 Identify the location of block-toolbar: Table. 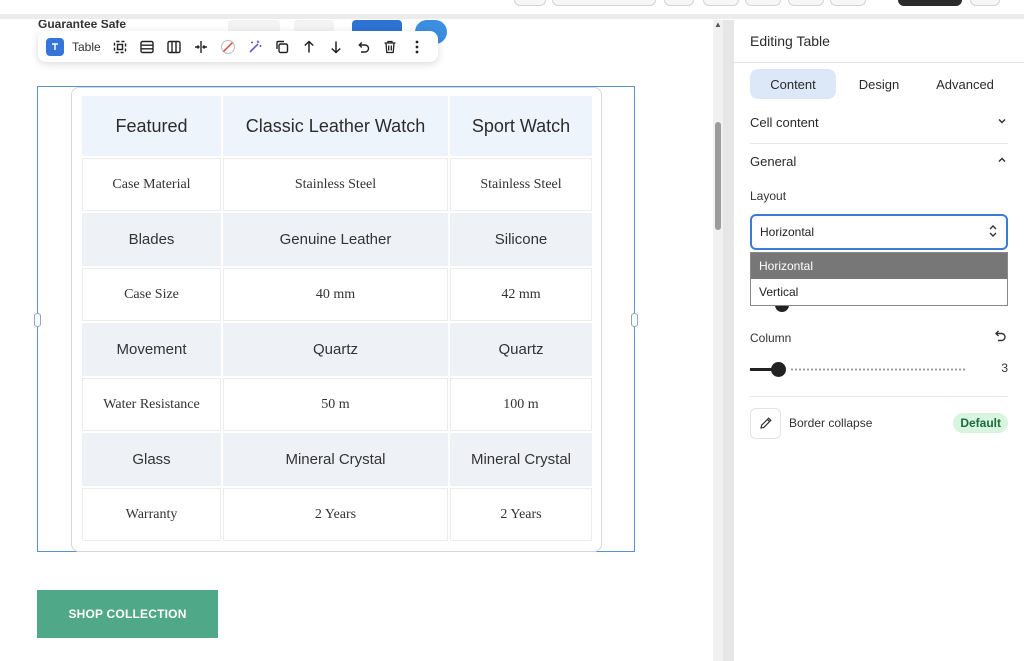
(238, 46).